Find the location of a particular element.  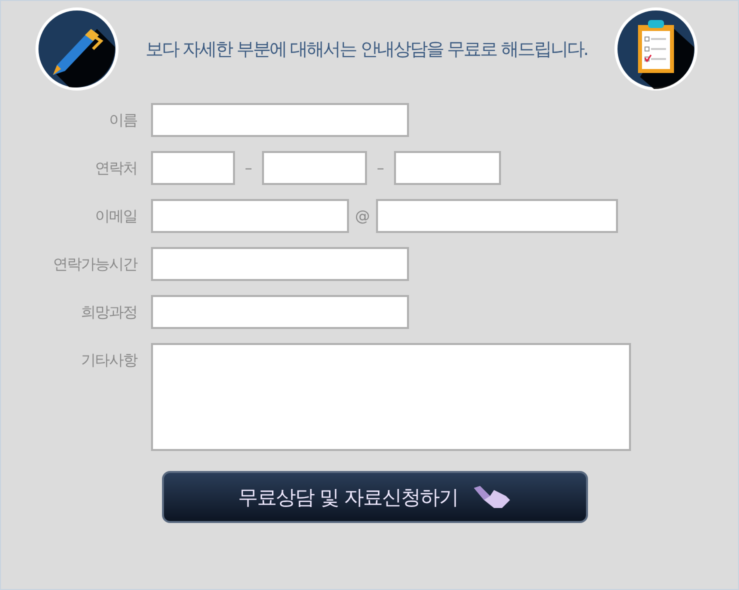

field-label: 이름 is located at coordinates (123, 120).